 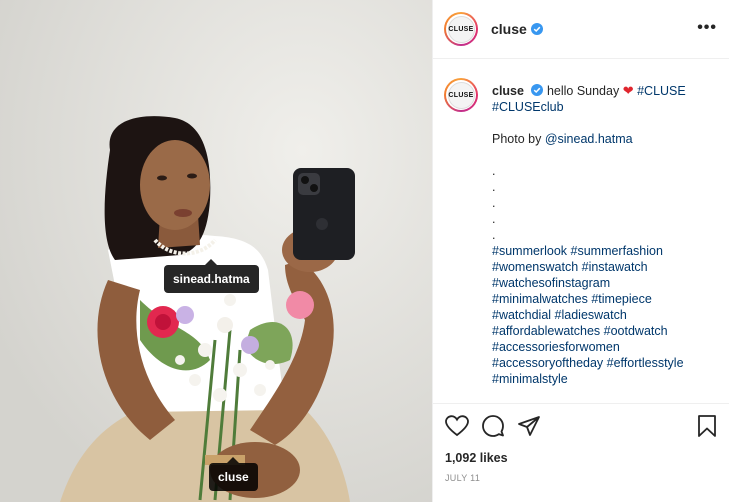 What do you see at coordinates (518, 139) in the screenshot?
I see `photo-credit-prefix: Photo by` at bounding box center [518, 139].